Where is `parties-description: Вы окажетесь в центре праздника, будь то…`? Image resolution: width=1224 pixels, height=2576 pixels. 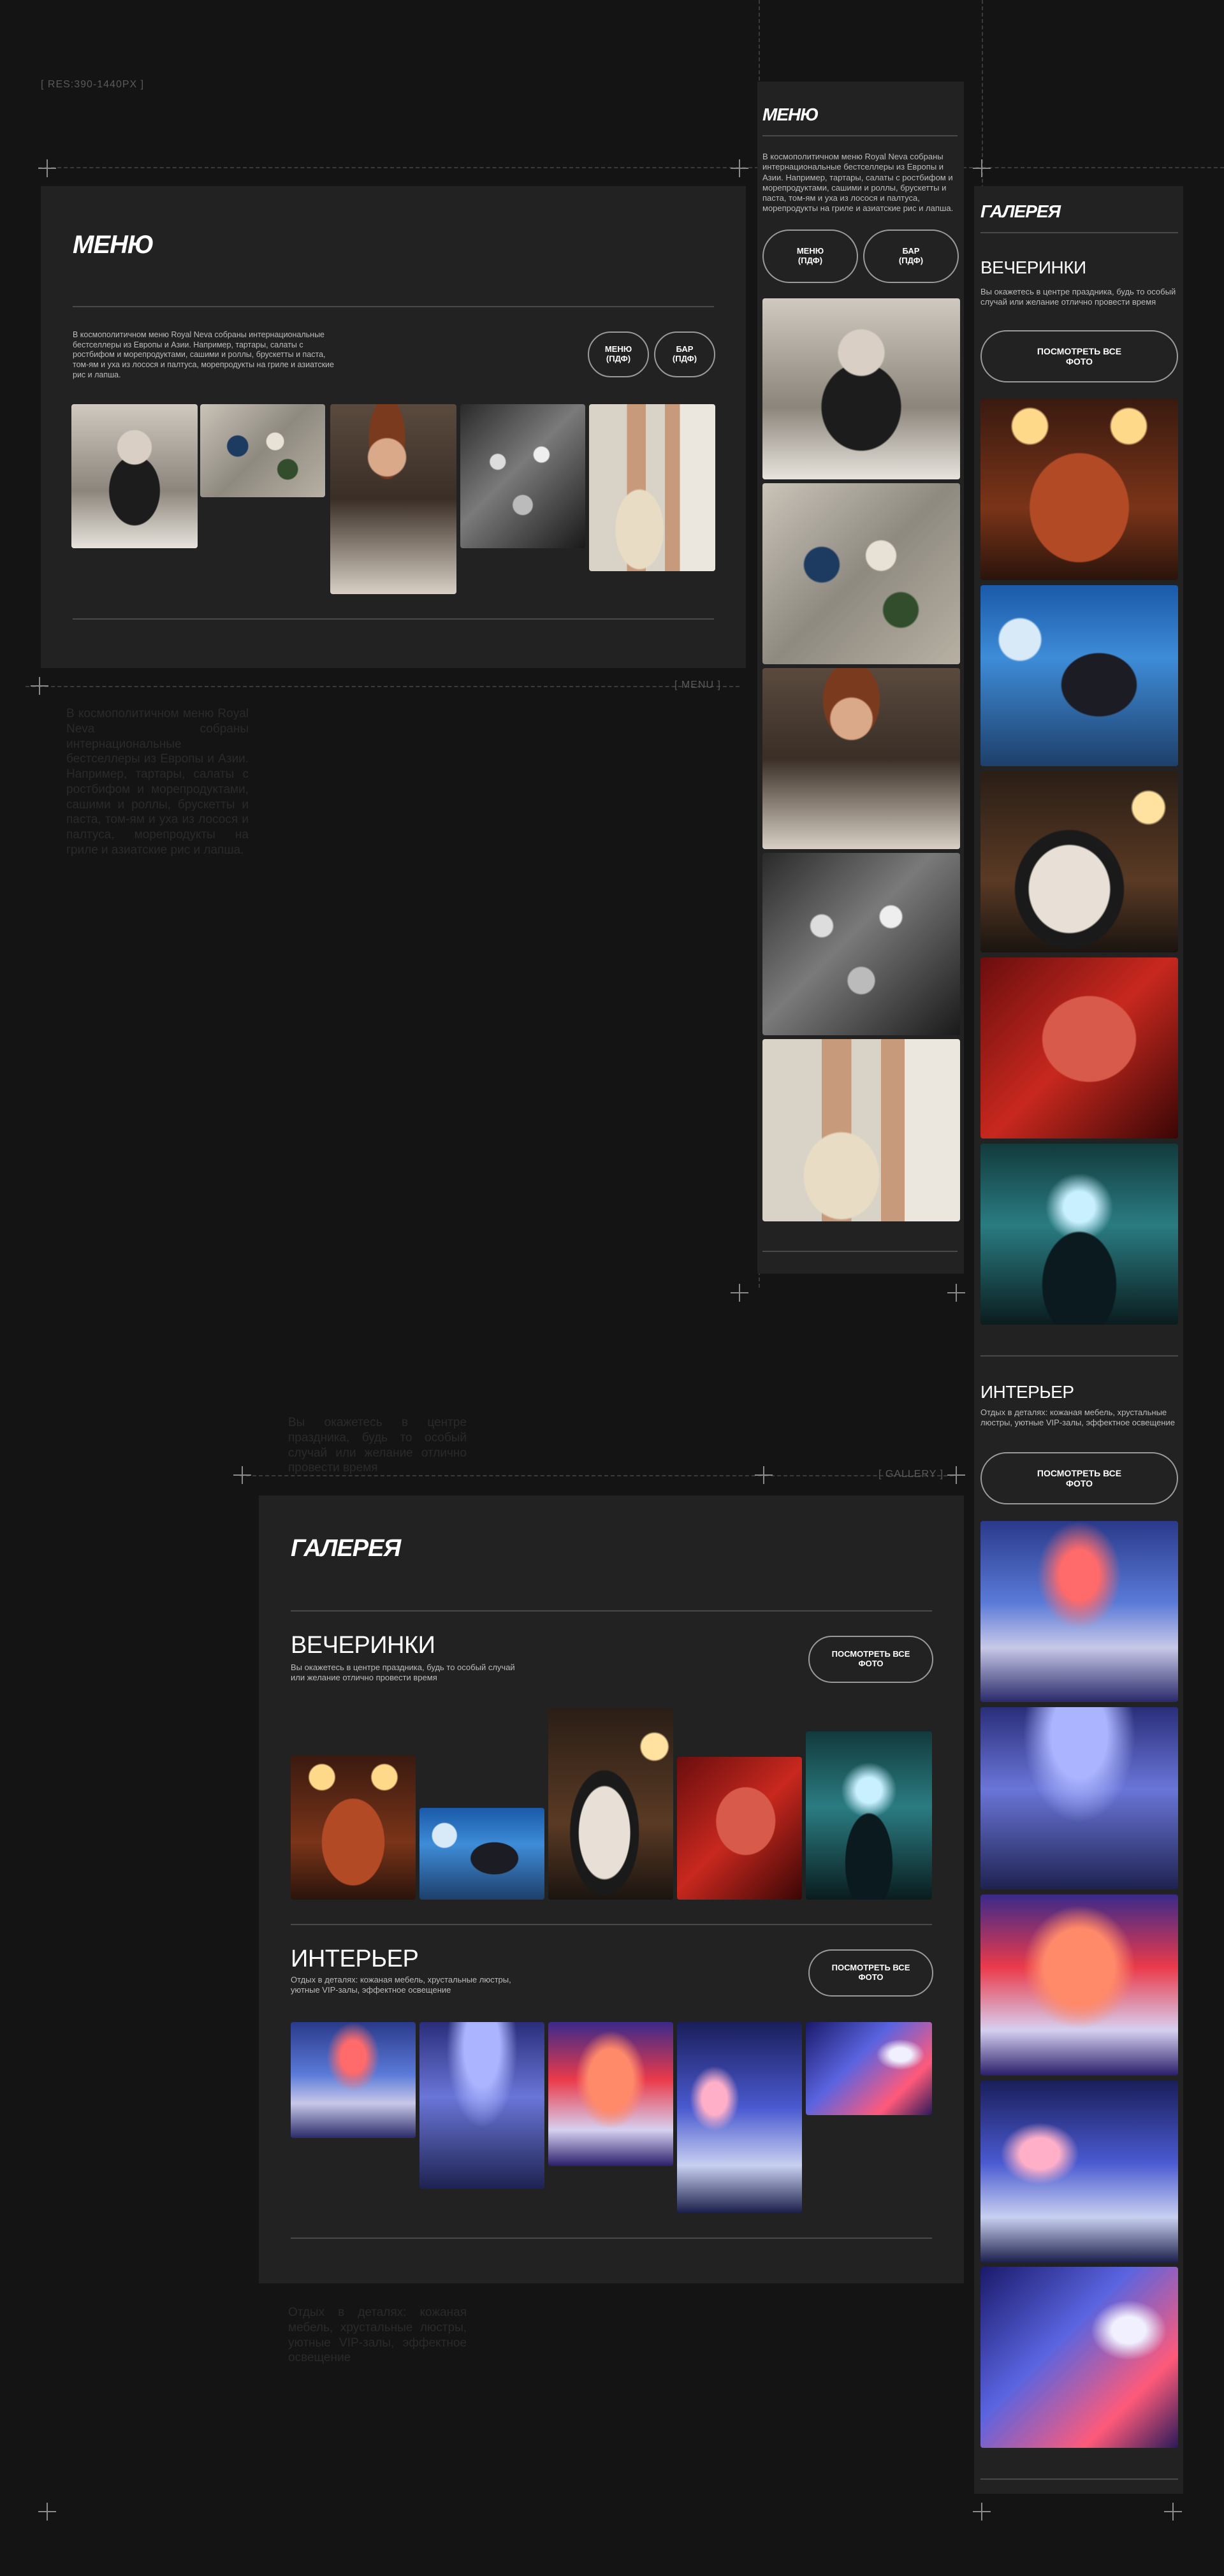 parties-description: Вы окажетесь в центре праздника, будь то… is located at coordinates (403, 1673).